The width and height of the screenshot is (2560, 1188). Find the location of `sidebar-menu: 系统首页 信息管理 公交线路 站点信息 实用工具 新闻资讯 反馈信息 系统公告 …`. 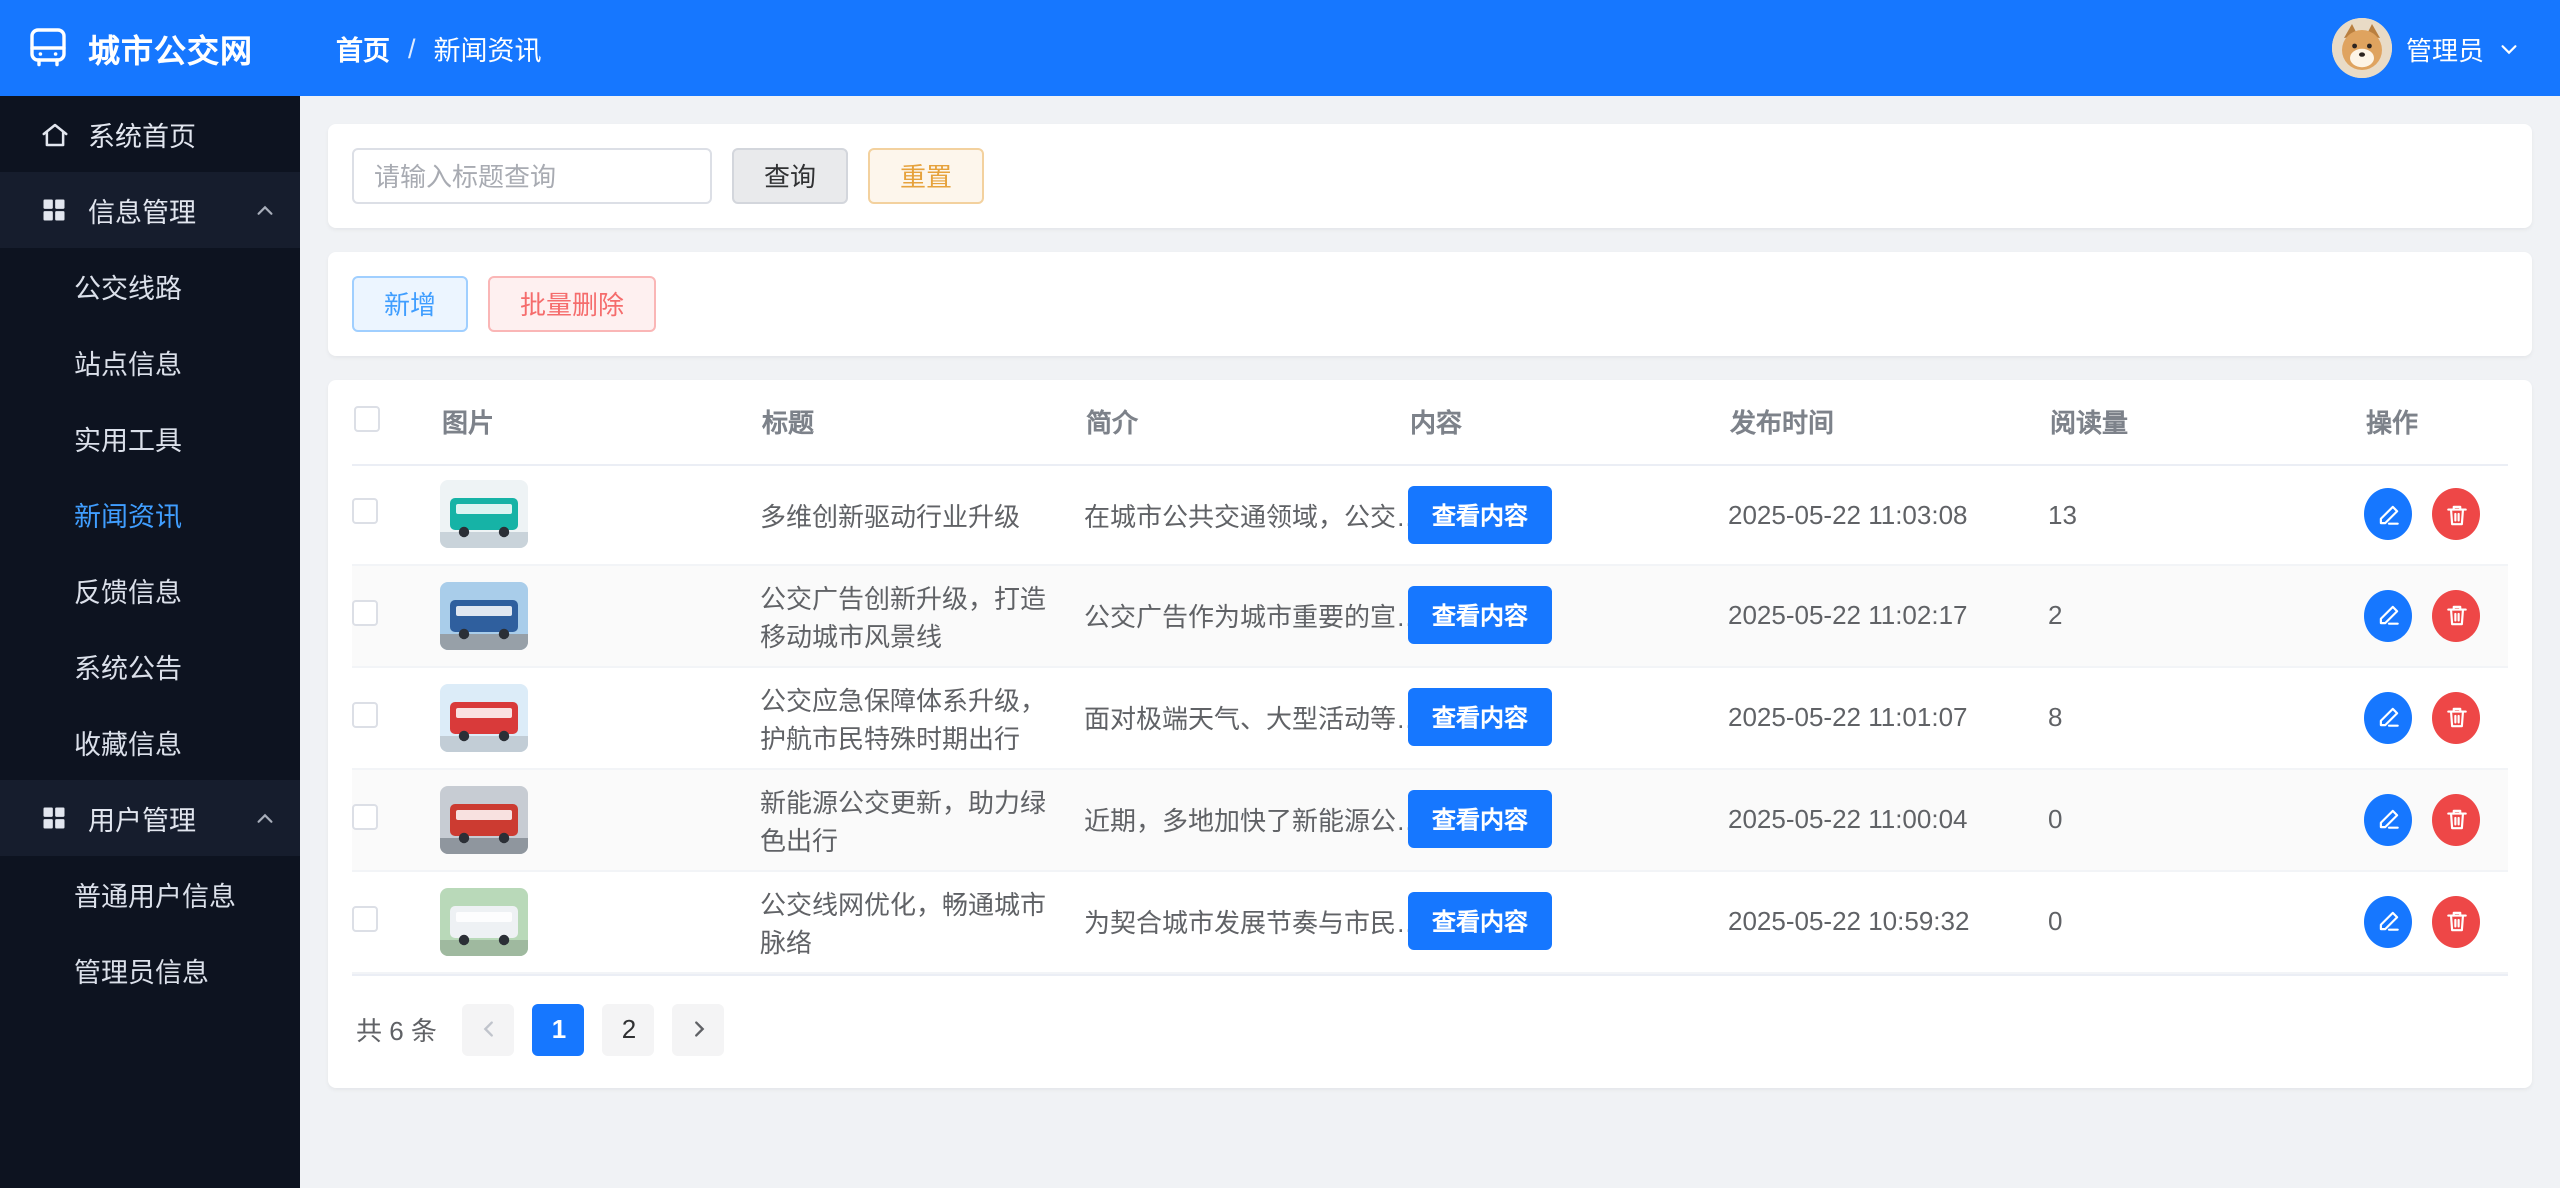

sidebar-menu: 系统首页 信息管理 公交线路 站点信息 实用工具 新闻资讯 反馈信息 系统公告 … is located at coordinates (150, 552).